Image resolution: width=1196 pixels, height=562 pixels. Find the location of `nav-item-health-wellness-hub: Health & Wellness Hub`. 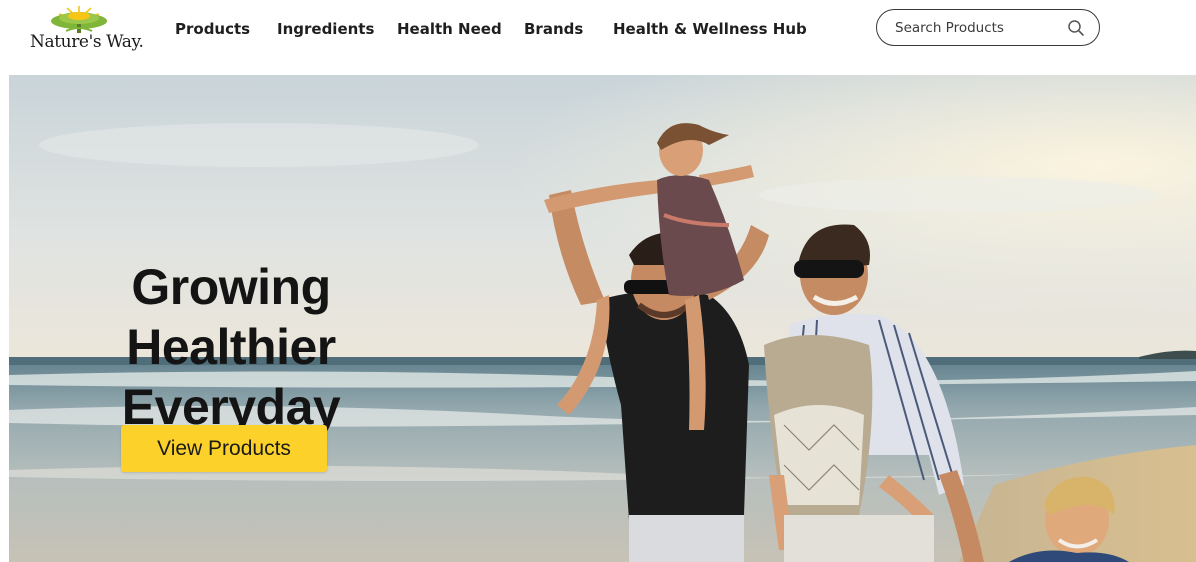

nav-item-health-wellness-hub: Health & Wellness Hub is located at coordinates (710, 29).